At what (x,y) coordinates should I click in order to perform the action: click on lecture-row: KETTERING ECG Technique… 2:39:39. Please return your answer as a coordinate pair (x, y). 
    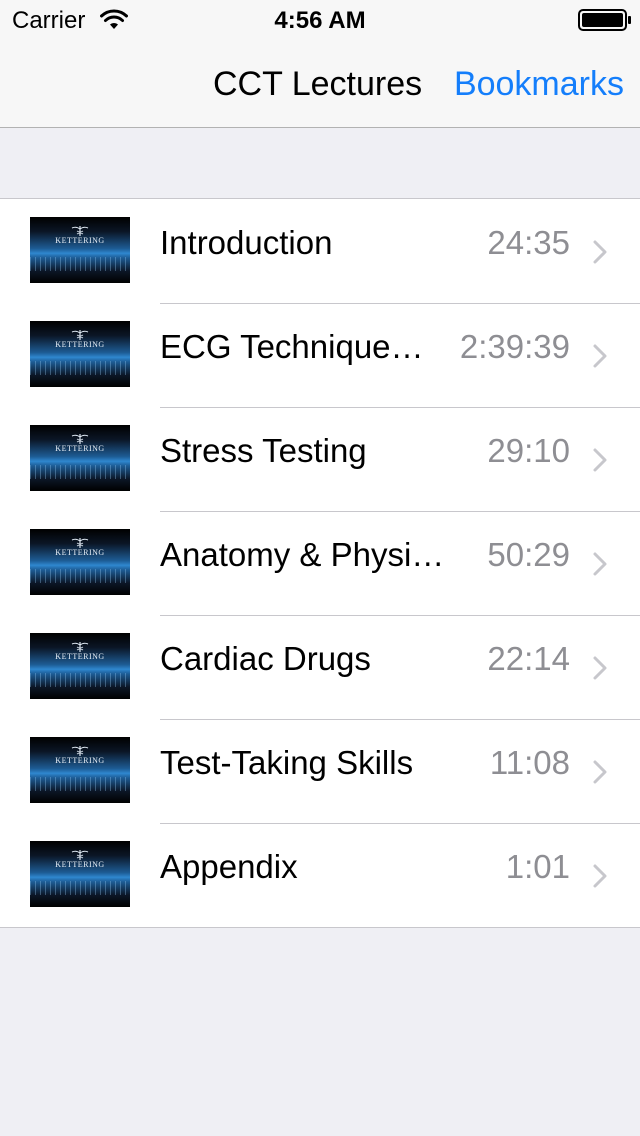
    Looking at the image, I should click on (320, 355).